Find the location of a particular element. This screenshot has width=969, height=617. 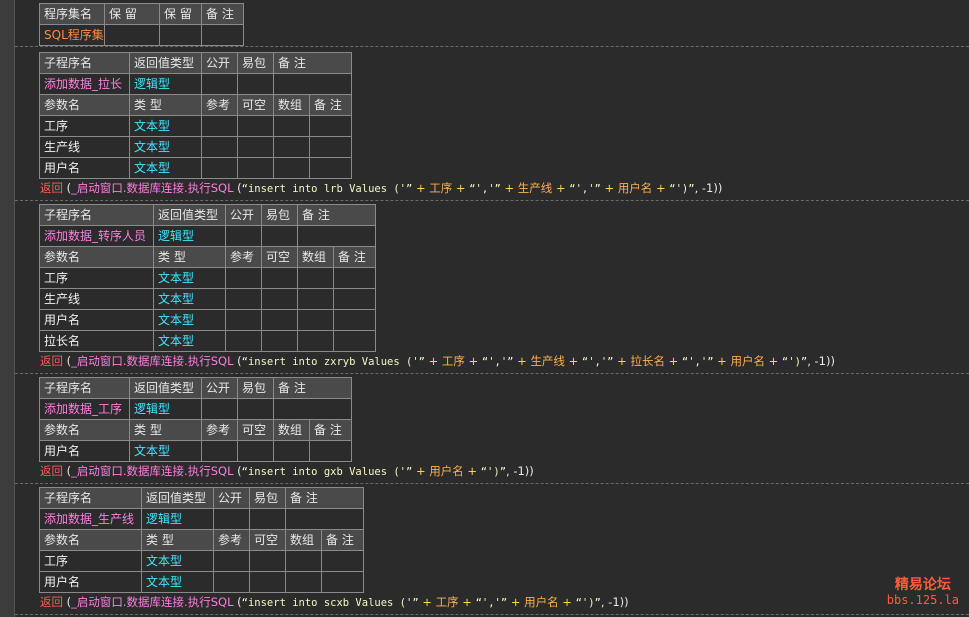

subroutine-name: 添加数据_转序人员 is located at coordinates (96, 236).